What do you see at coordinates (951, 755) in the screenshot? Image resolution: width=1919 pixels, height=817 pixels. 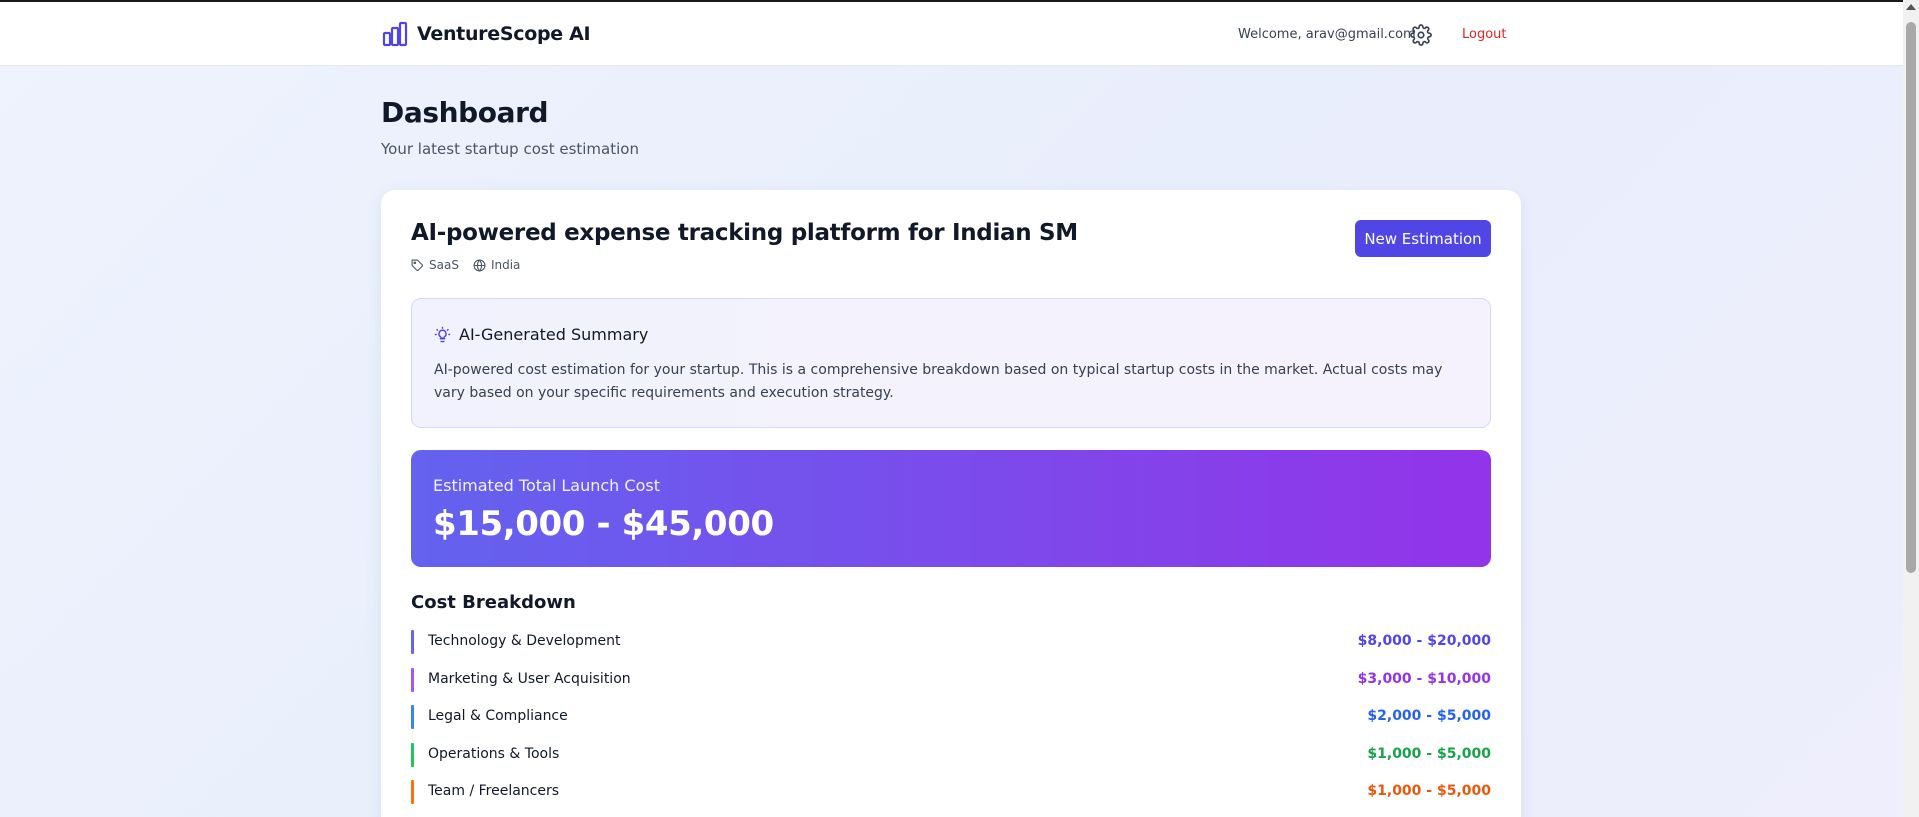 I see `breakdown-row: Operations & Tools $1,000 - $5,000` at bounding box center [951, 755].